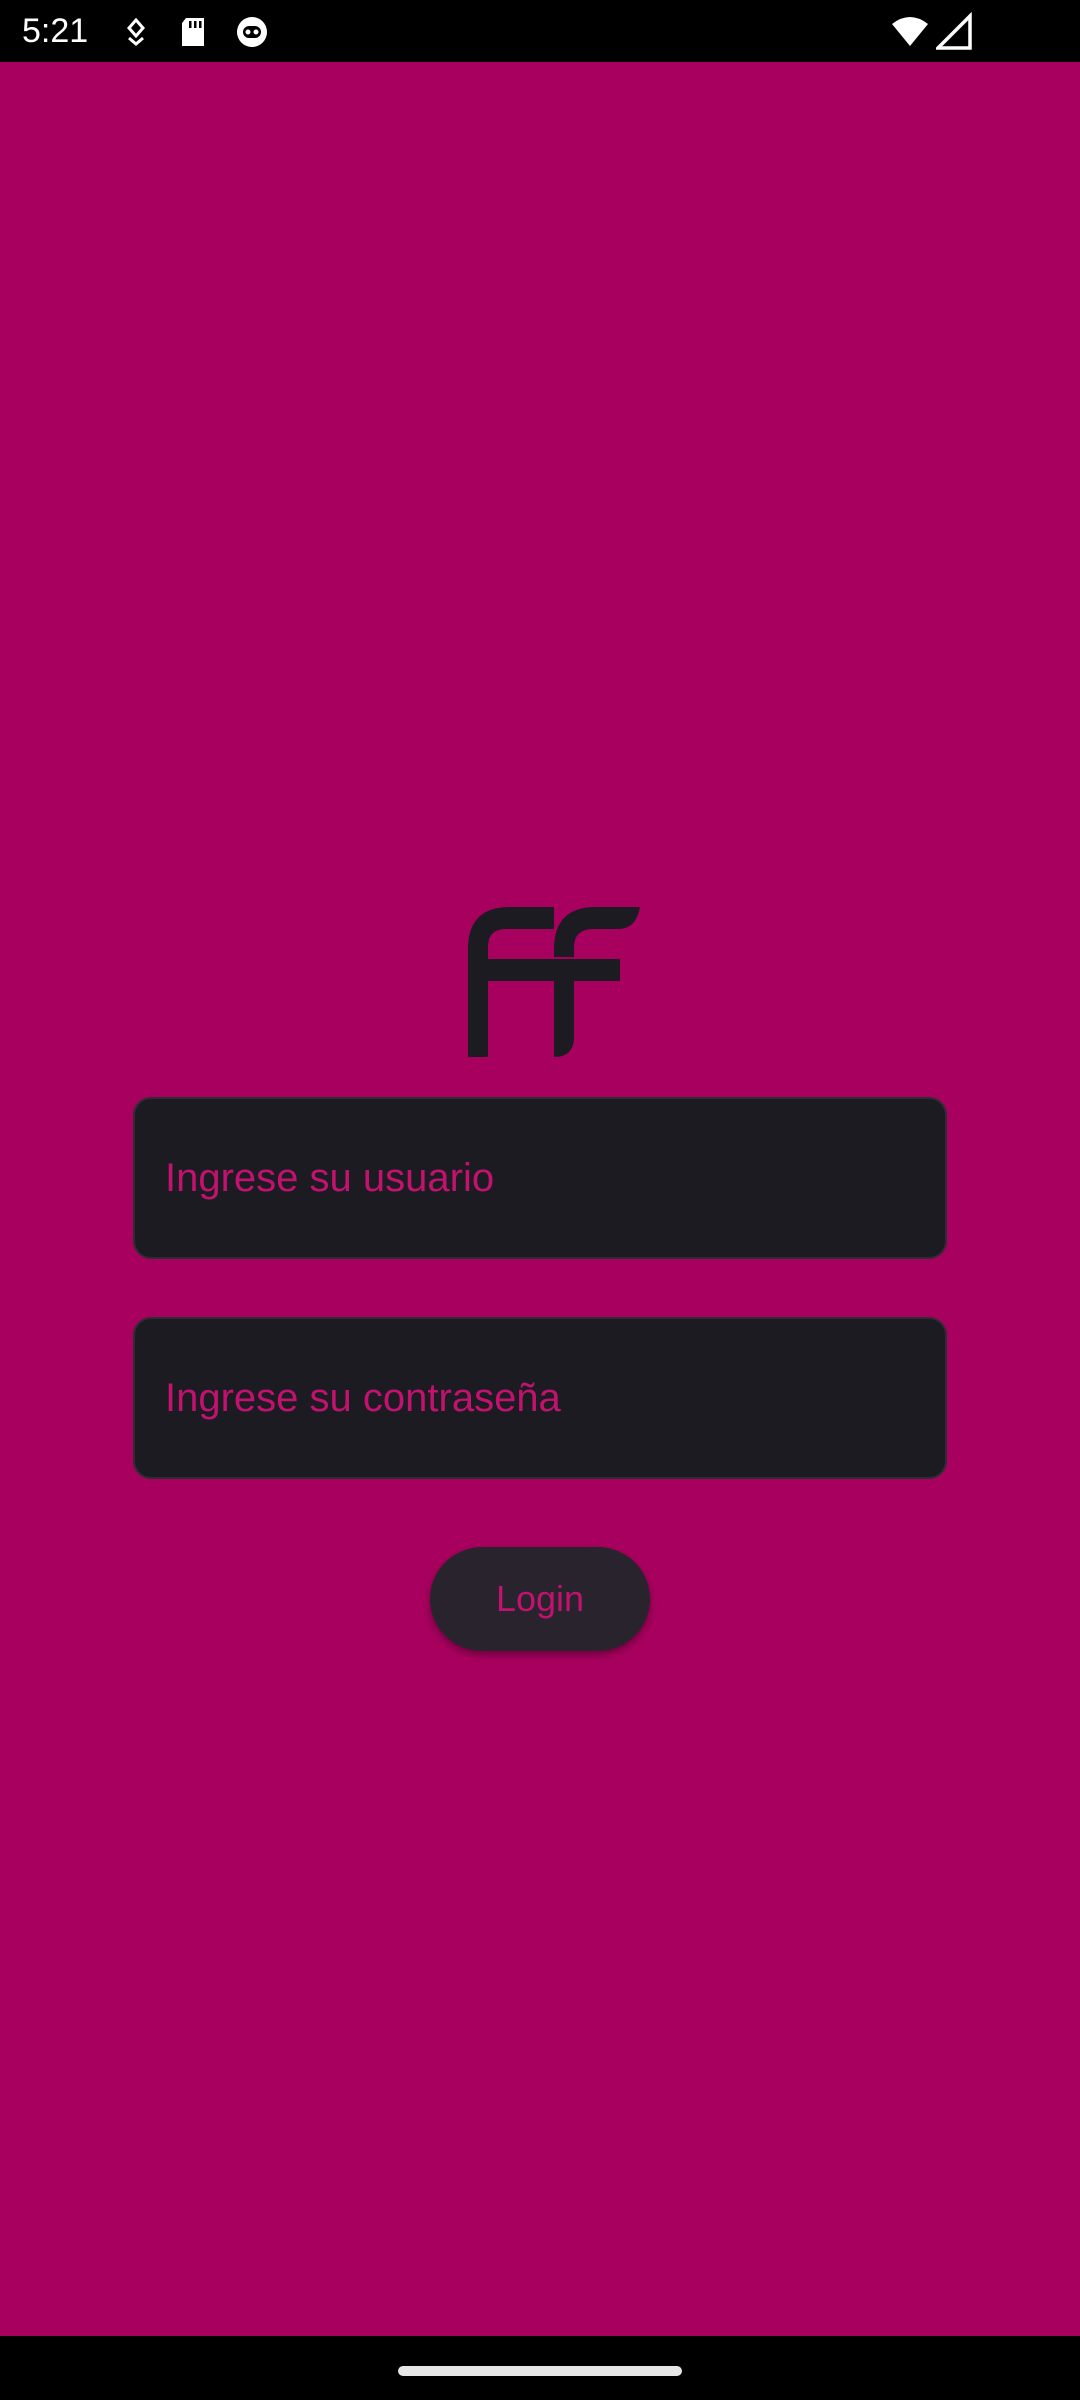 The image size is (1080, 2400). I want to click on navigation-bar, so click(540, 2368).